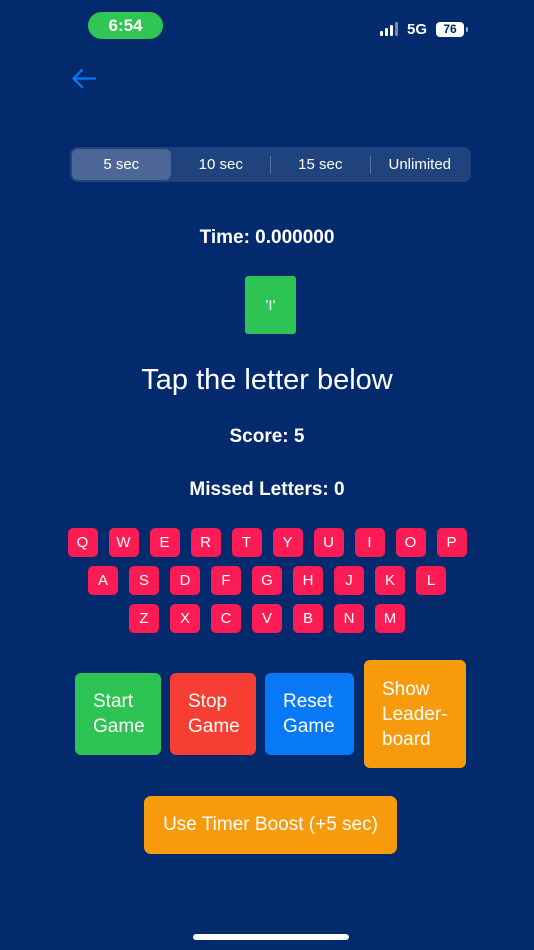 Image resolution: width=534 pixels, height=950 pixels. I want to click on battery-icon: 76, so click(452, 29).